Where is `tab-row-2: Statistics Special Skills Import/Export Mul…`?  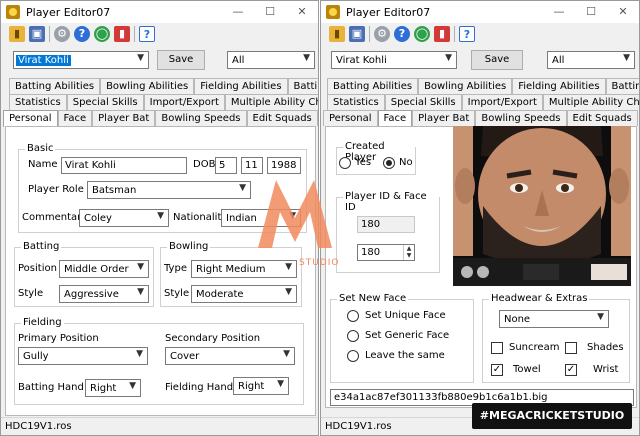 tab-row-2: Statistics Special Skills Import/Export Mul… is located at coordinates (163, 102).